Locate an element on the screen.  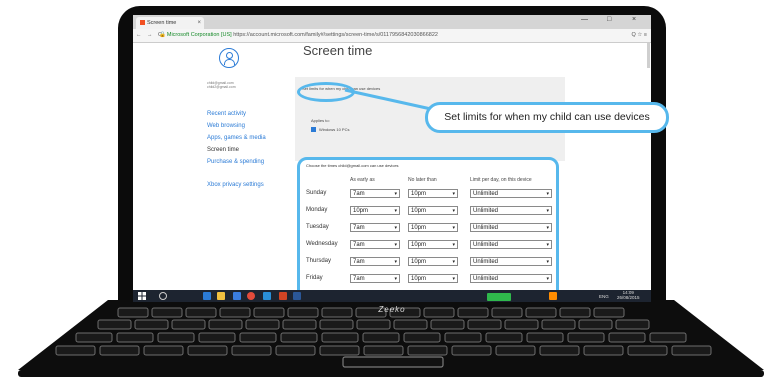
onedrive-icon is located at coordinates (267, 296).